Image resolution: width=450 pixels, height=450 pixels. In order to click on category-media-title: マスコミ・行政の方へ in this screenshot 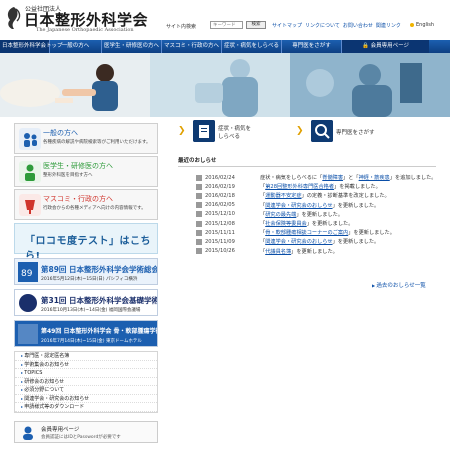, I will do `click(78, 199)`.